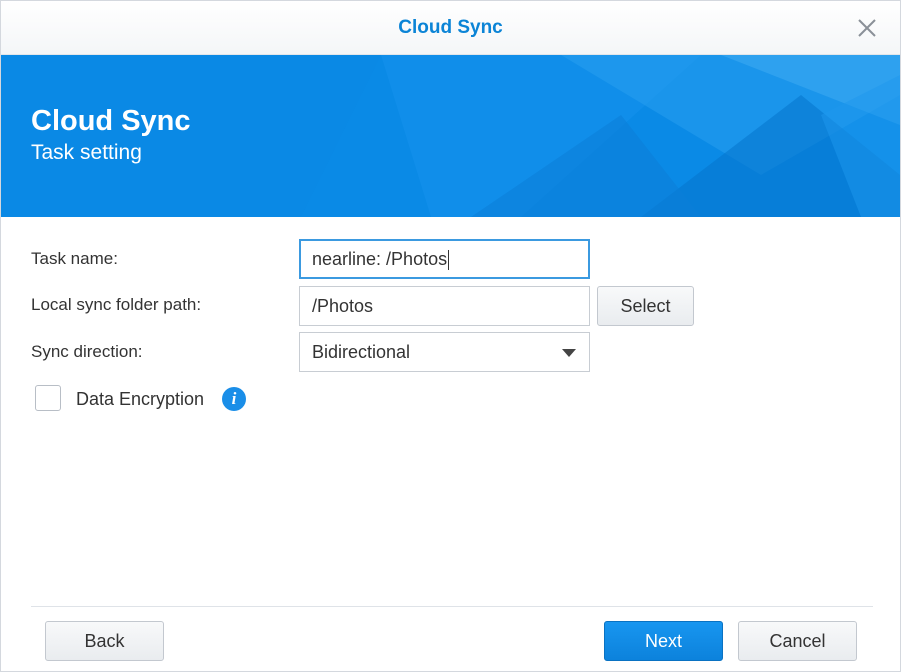  Describe the element at coordinates (104, 641) in the screenshot. I see `back-button: Back` at that location.